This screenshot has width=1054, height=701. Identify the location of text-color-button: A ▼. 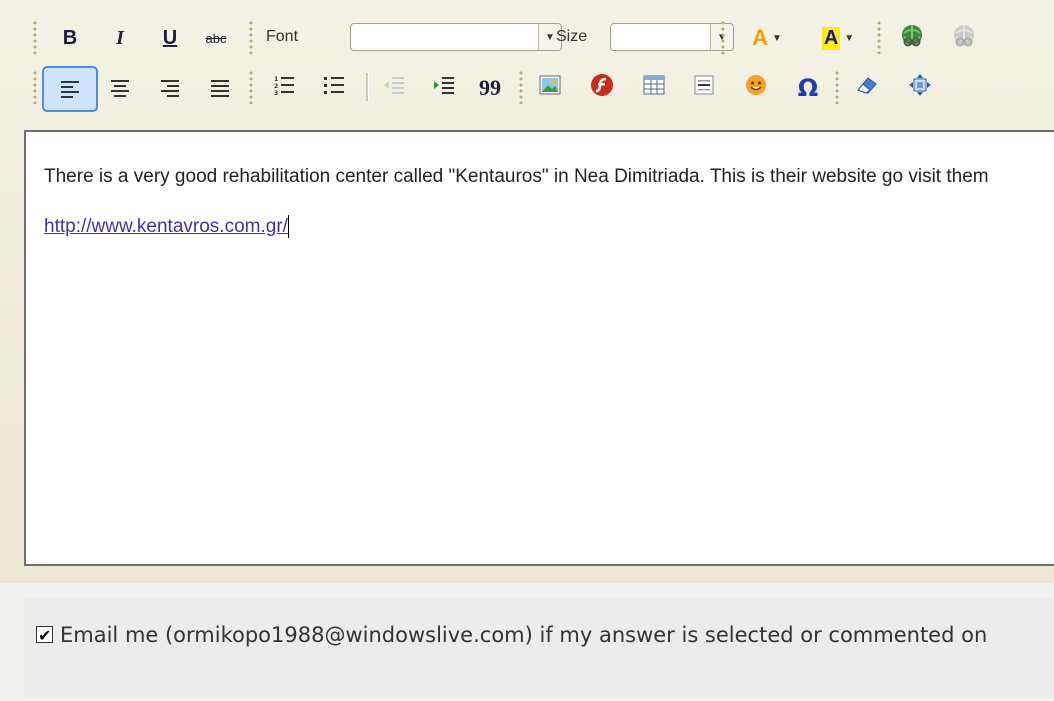
(767, 38).